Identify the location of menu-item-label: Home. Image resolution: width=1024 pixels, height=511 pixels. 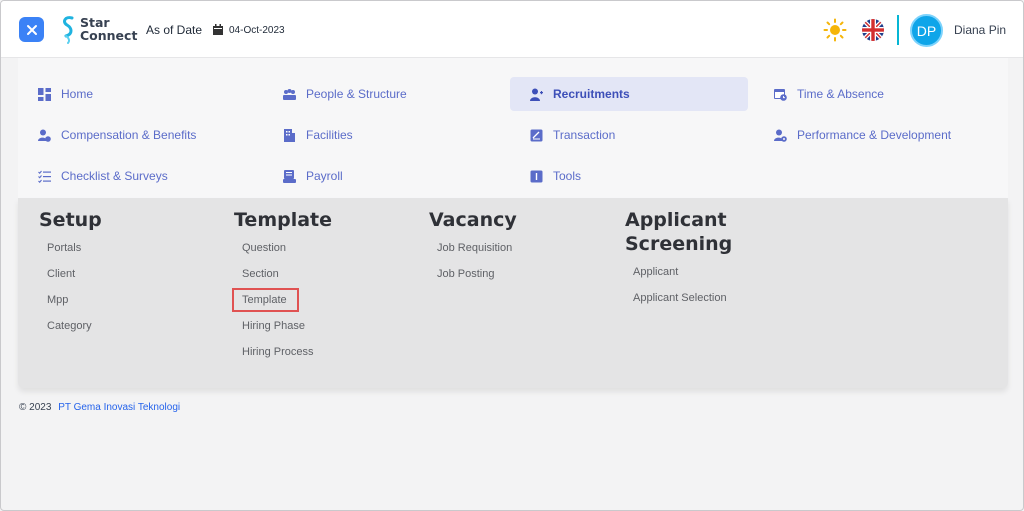
(77, 94).